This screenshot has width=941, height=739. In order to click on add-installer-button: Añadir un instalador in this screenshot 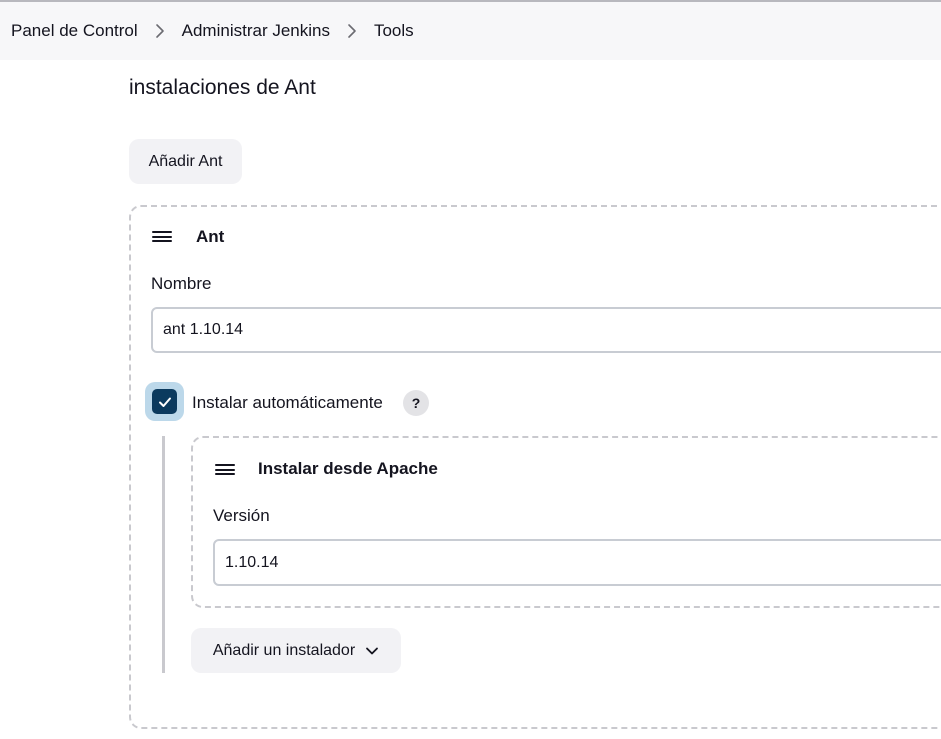, I will do `click(296, 650)`.